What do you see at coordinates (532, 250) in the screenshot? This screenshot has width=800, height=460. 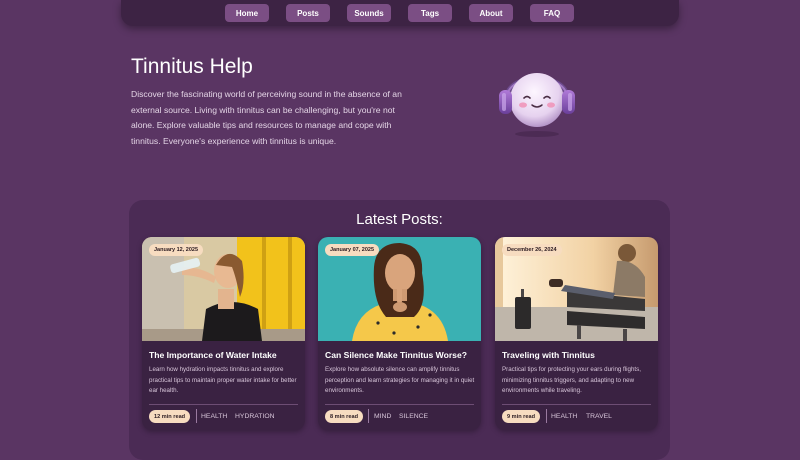 I see `post-date-badge: December 26, 2024` at bounding box center [532, 250].